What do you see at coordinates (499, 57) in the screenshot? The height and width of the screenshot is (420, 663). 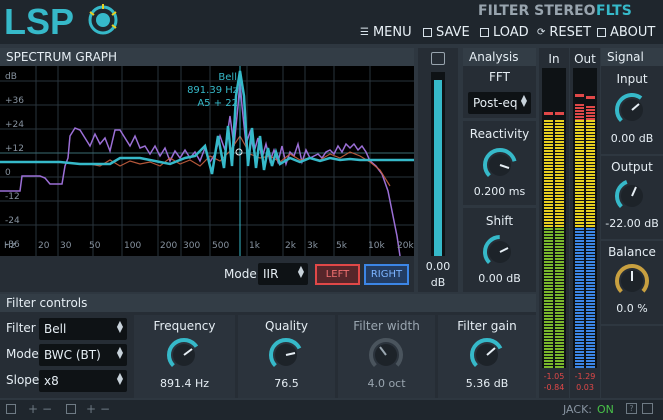 I see `analysis-title: Analysis` at bounding box center [499, 57].